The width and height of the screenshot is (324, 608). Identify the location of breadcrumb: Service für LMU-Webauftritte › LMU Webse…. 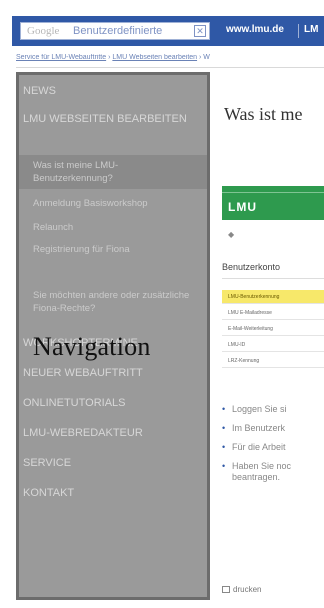
(170, 61).